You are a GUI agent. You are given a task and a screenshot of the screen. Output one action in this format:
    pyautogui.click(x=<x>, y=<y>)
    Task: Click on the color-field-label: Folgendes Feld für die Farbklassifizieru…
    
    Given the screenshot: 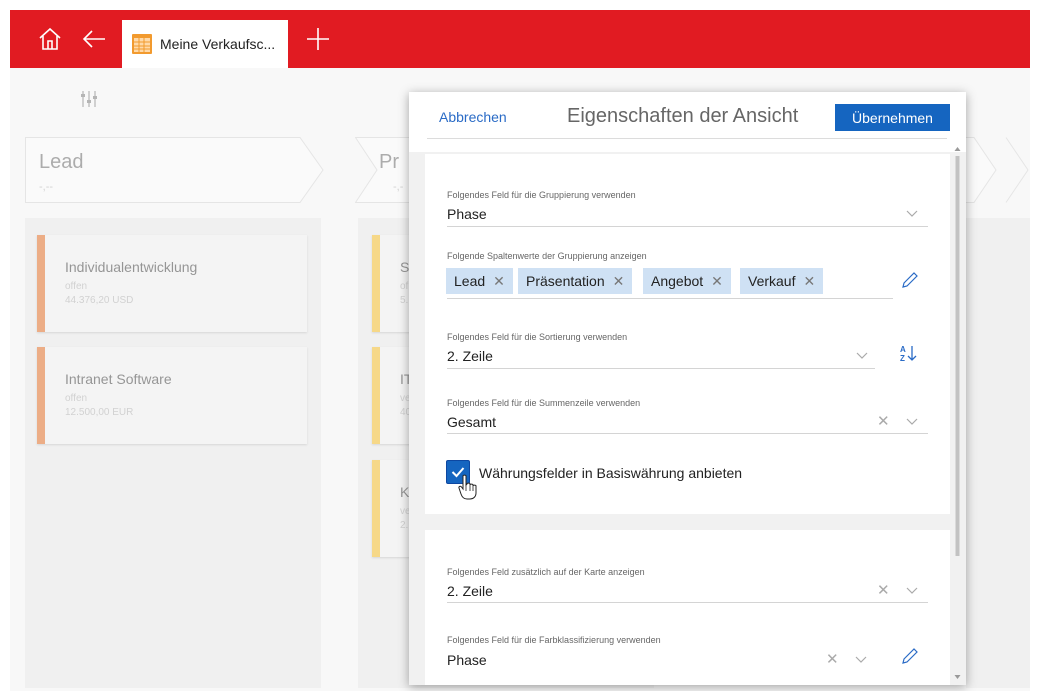 What is the action you would take?
    pyautogui.click(x=554, y=640)
    